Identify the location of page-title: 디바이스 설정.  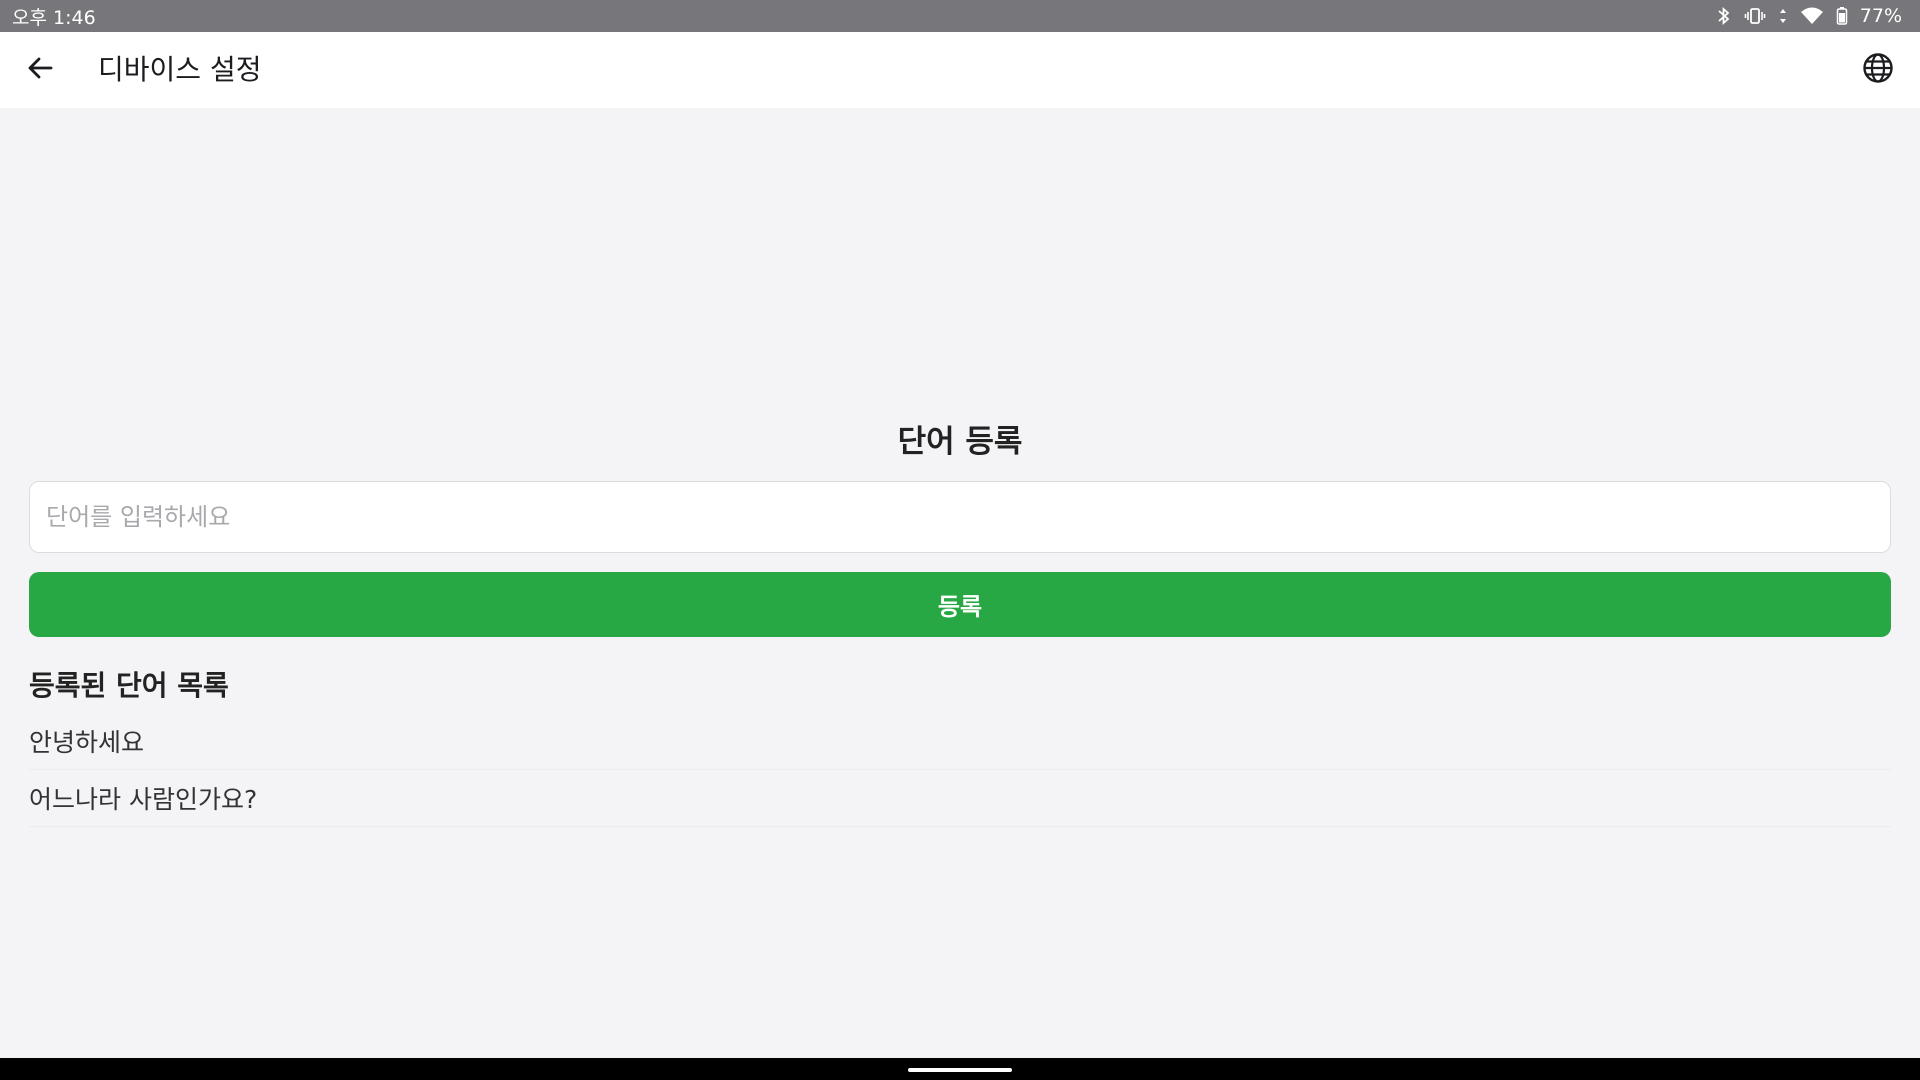
(180, 69).